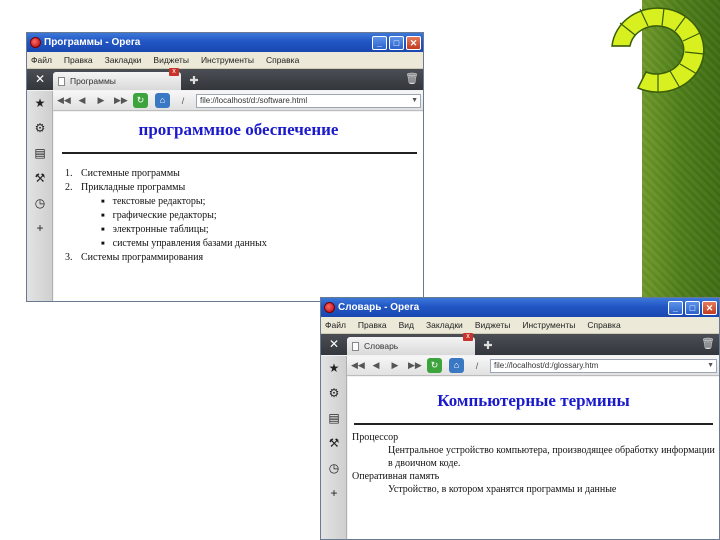  I want to click on window-title: Программы - Opera, so click(92, 42).